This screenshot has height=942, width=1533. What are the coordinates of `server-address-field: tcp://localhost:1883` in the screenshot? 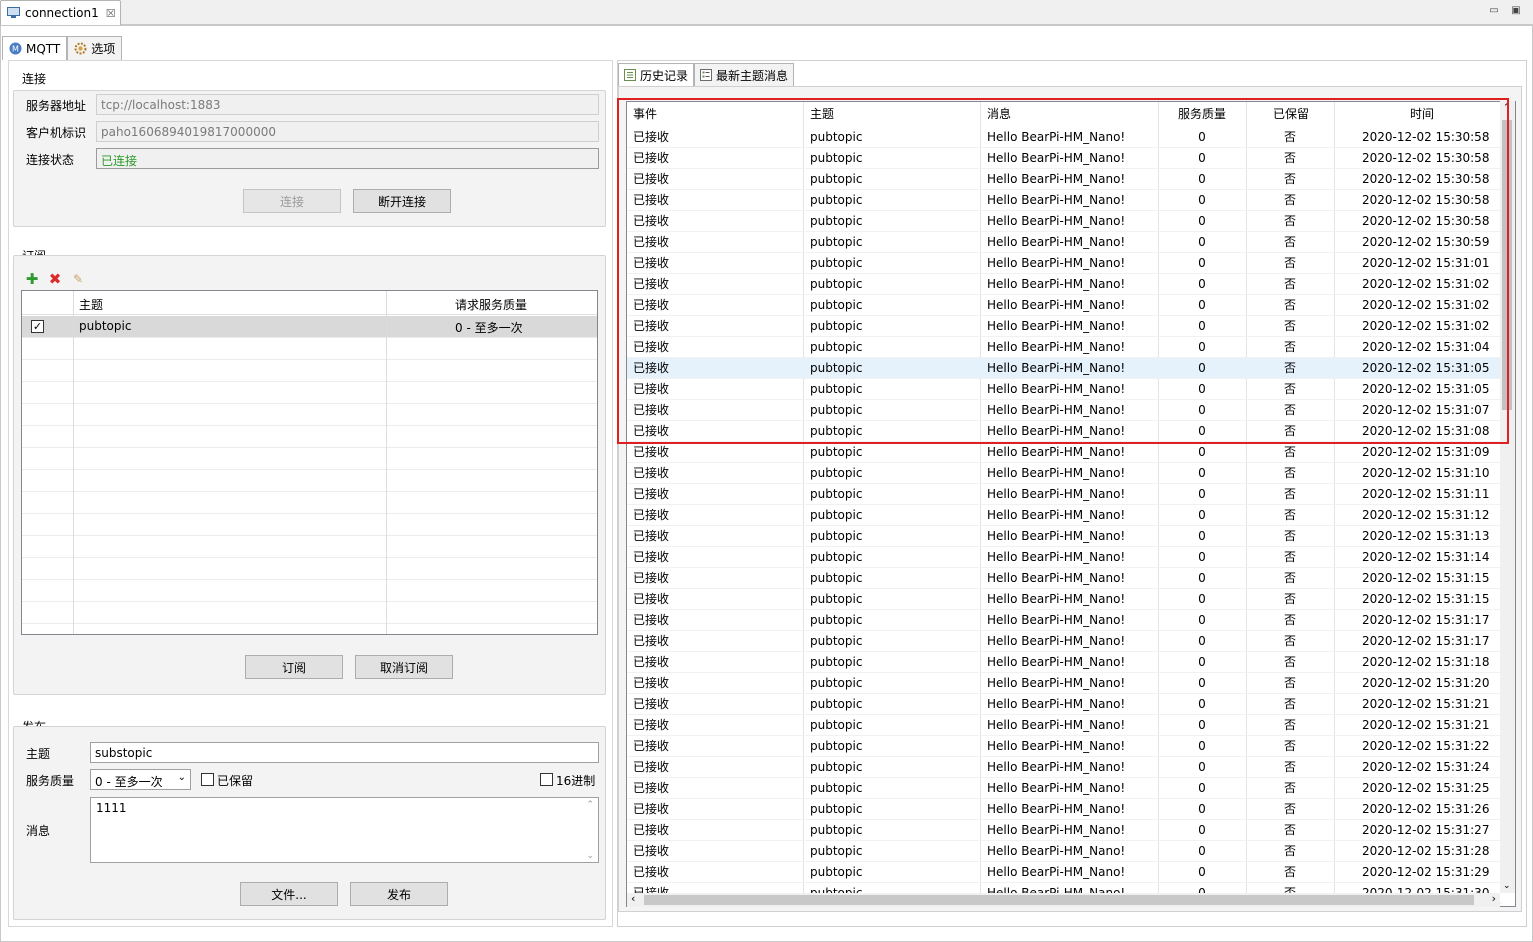 It's located at (347, 104).